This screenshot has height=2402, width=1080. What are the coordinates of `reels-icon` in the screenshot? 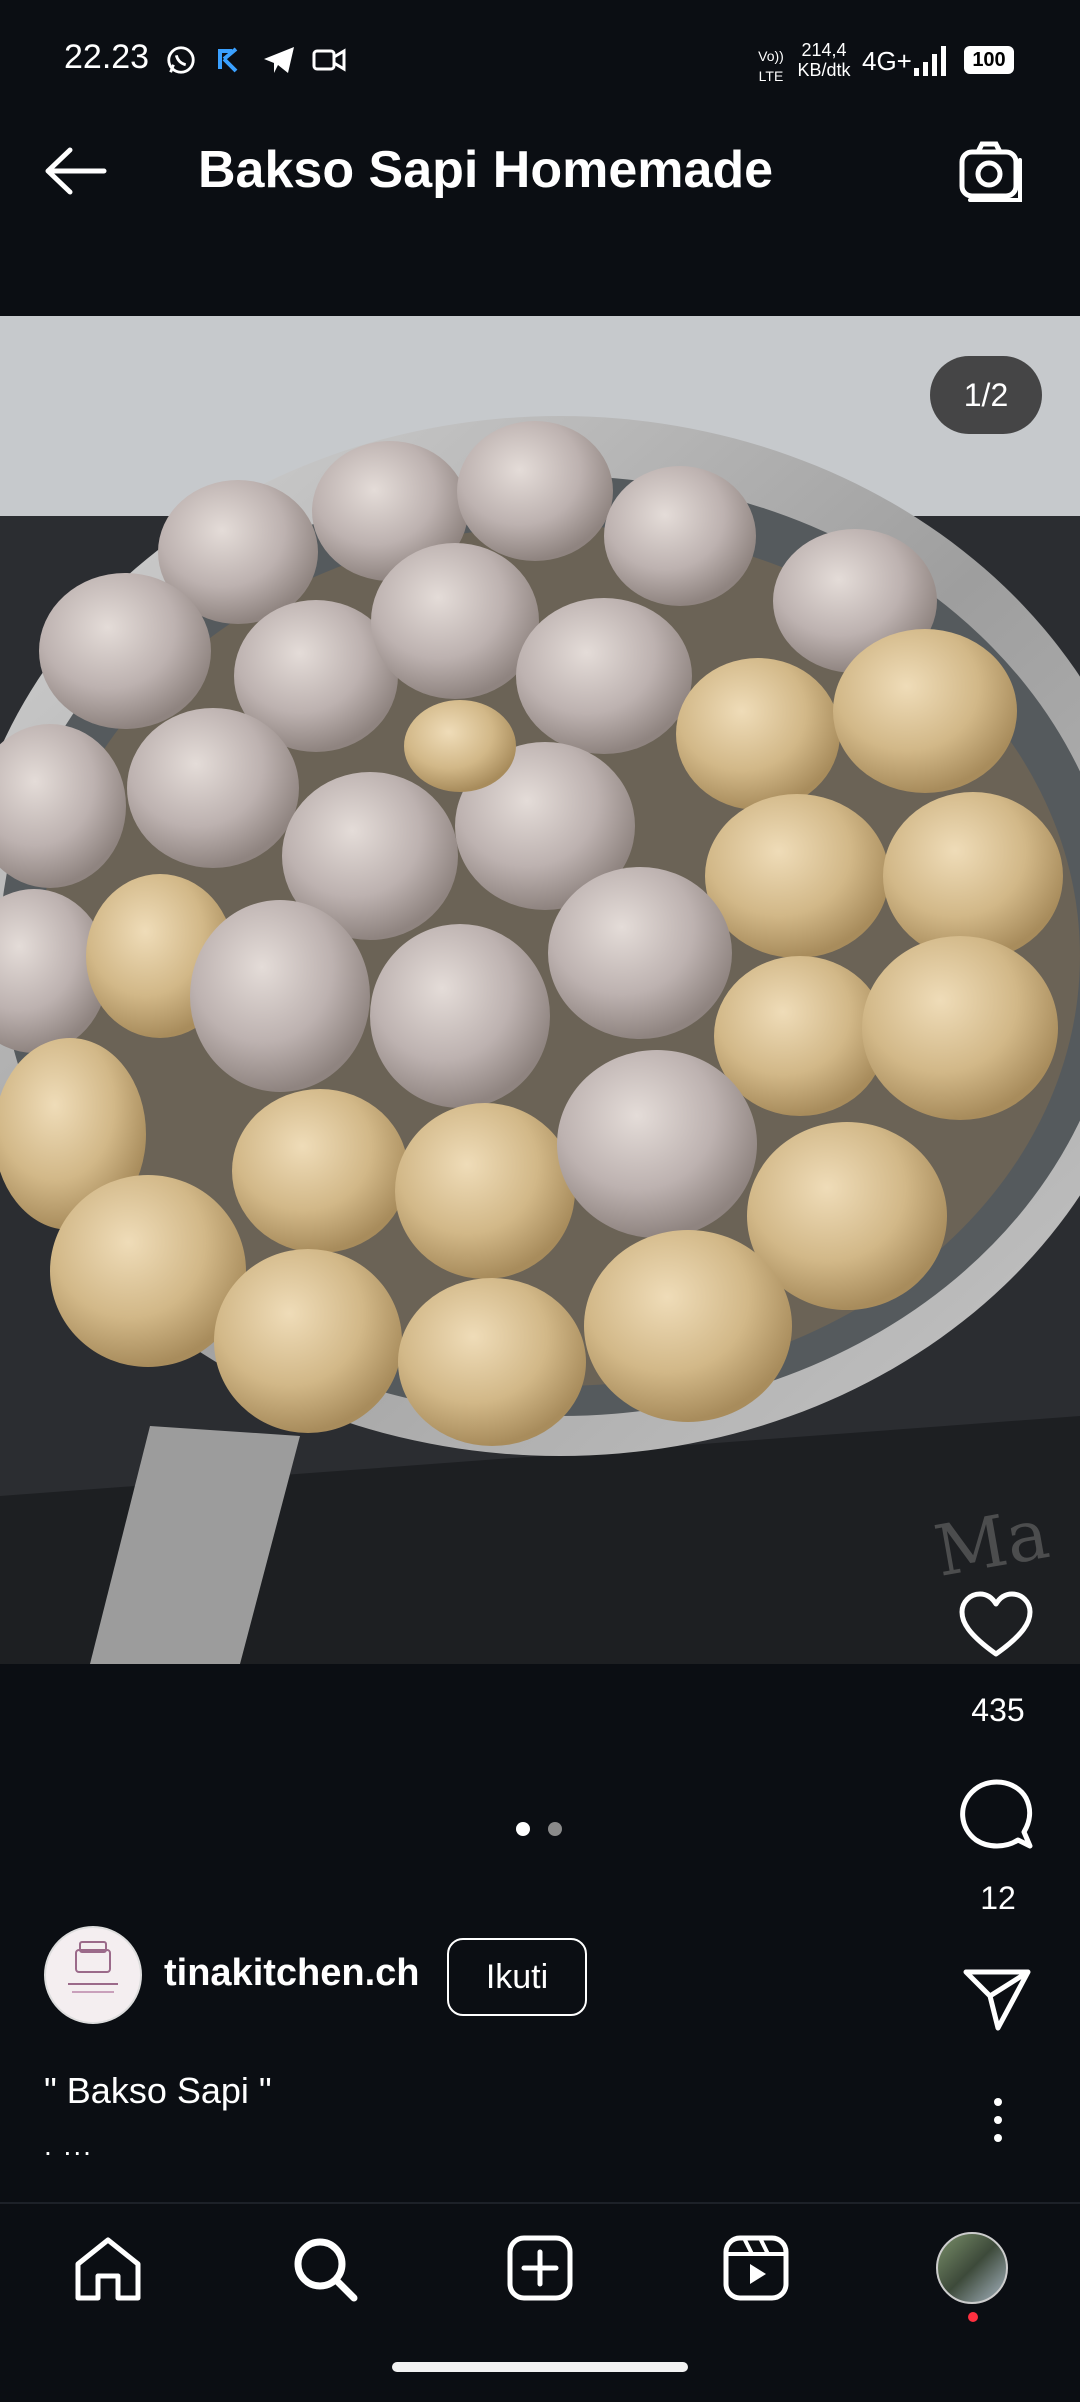 It's located at (756, 2268).